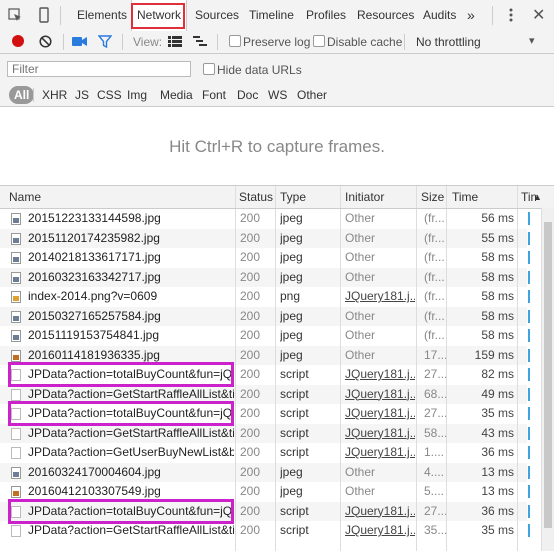 The image size is (554, 551). Describe the element at coordinates (25, 197) in the screenshot. I see `column-header-name: Name` at that location.